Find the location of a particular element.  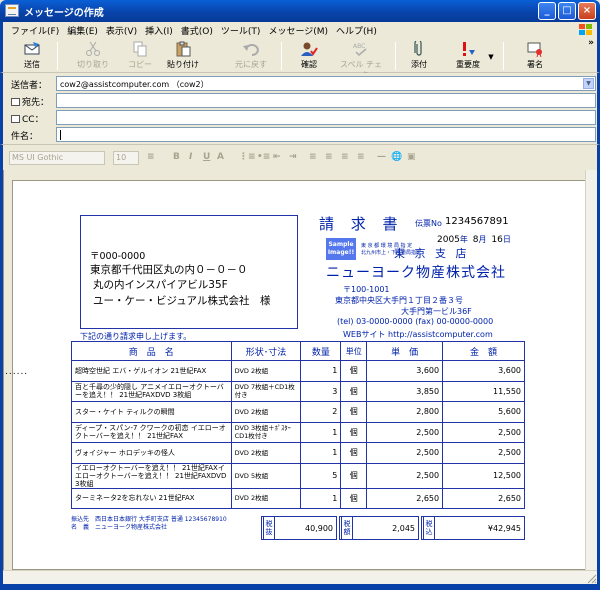

subject-field is located at coordinates (326, 134).